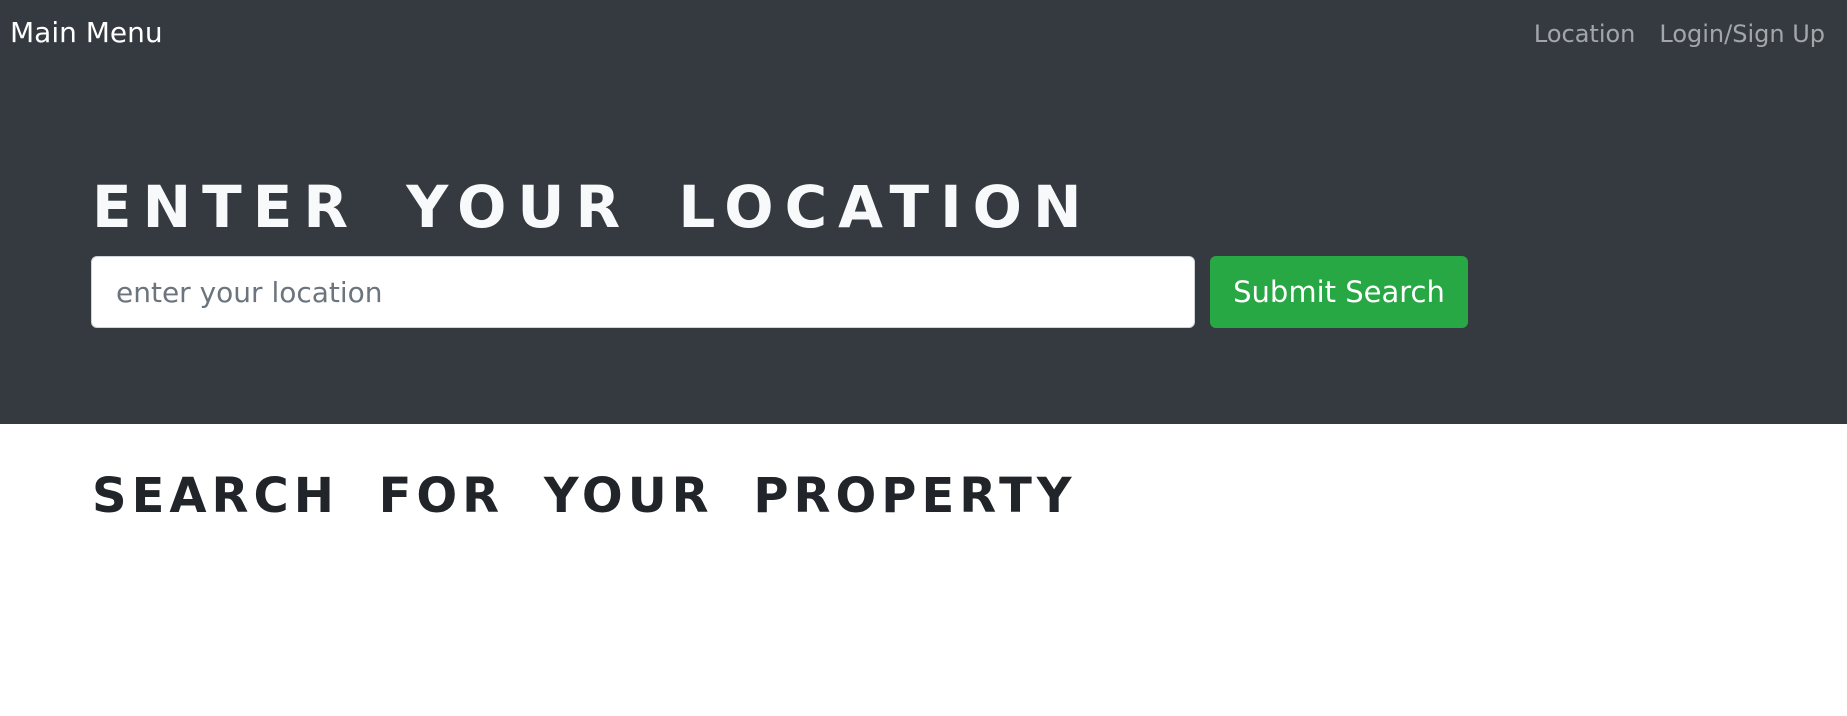 This screenshot has height=716, width=1847. What do you see at coordinates (923, 34) in the screenshot?
I see `top-navbar: Main Menu Location Login/Sign Up` at bounding box center [923, 34].